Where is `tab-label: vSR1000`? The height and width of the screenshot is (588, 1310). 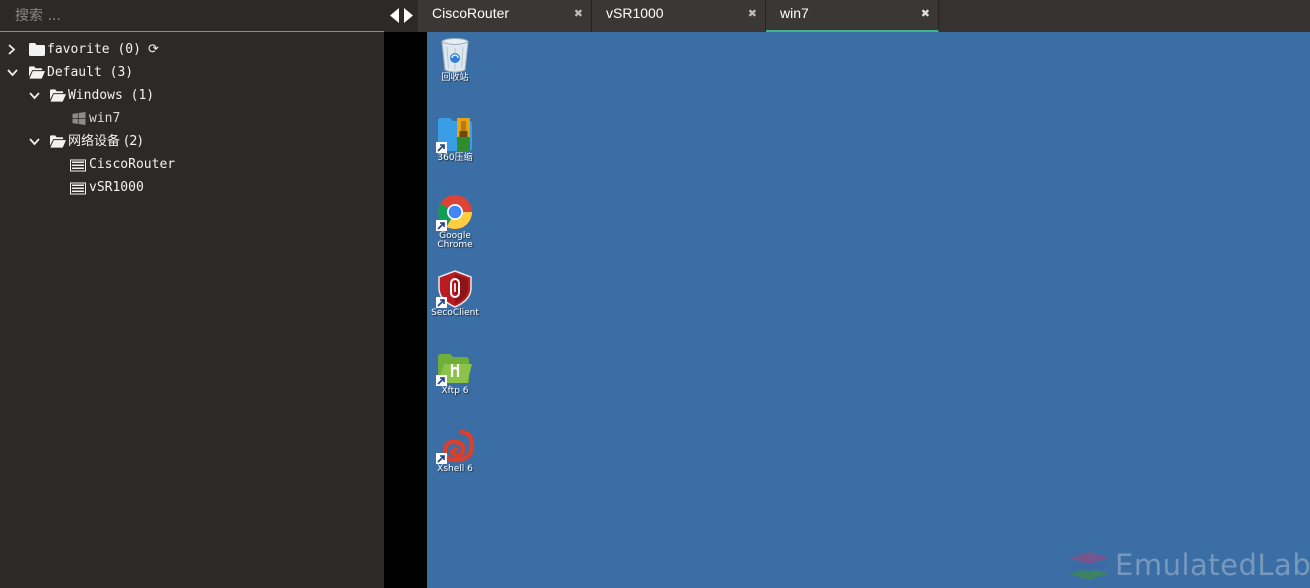 tab-label: vSR1000 is located at coordinates (635, 13).